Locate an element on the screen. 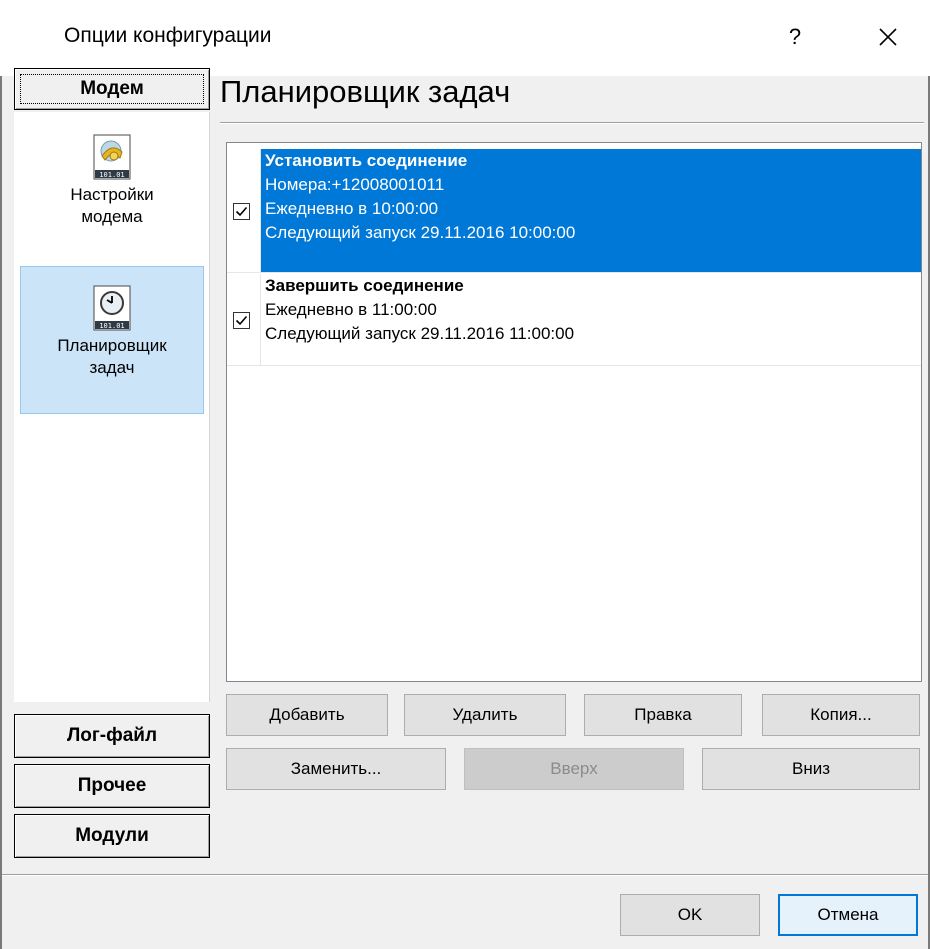  category-label: Лог-файл is located at coordinates (112, 735).